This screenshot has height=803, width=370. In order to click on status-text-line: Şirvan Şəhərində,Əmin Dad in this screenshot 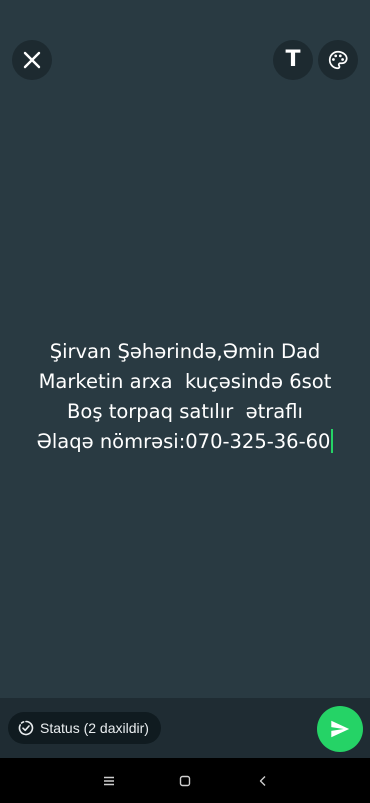, I will do `click(185, 351)`.